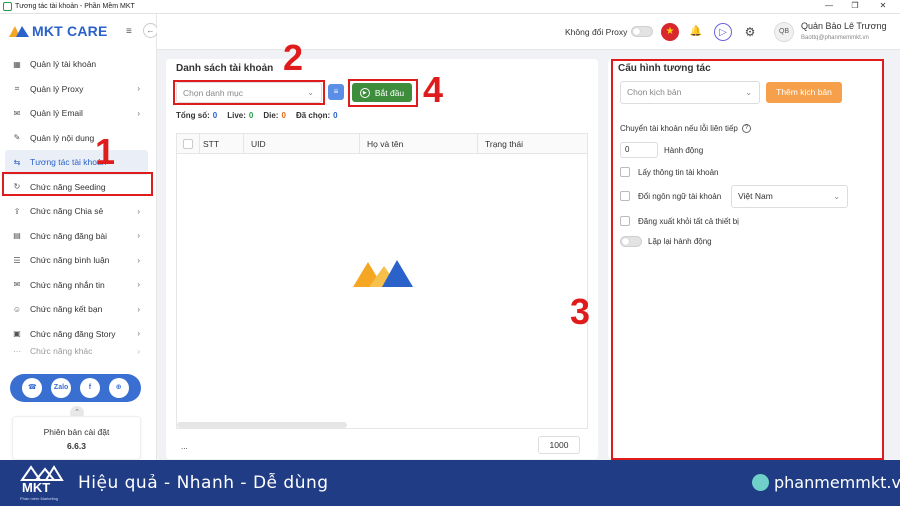 The width and height of the screenshot is (900, 506). I want to click on column-full-name: Họ và tên, so click(385, 144).